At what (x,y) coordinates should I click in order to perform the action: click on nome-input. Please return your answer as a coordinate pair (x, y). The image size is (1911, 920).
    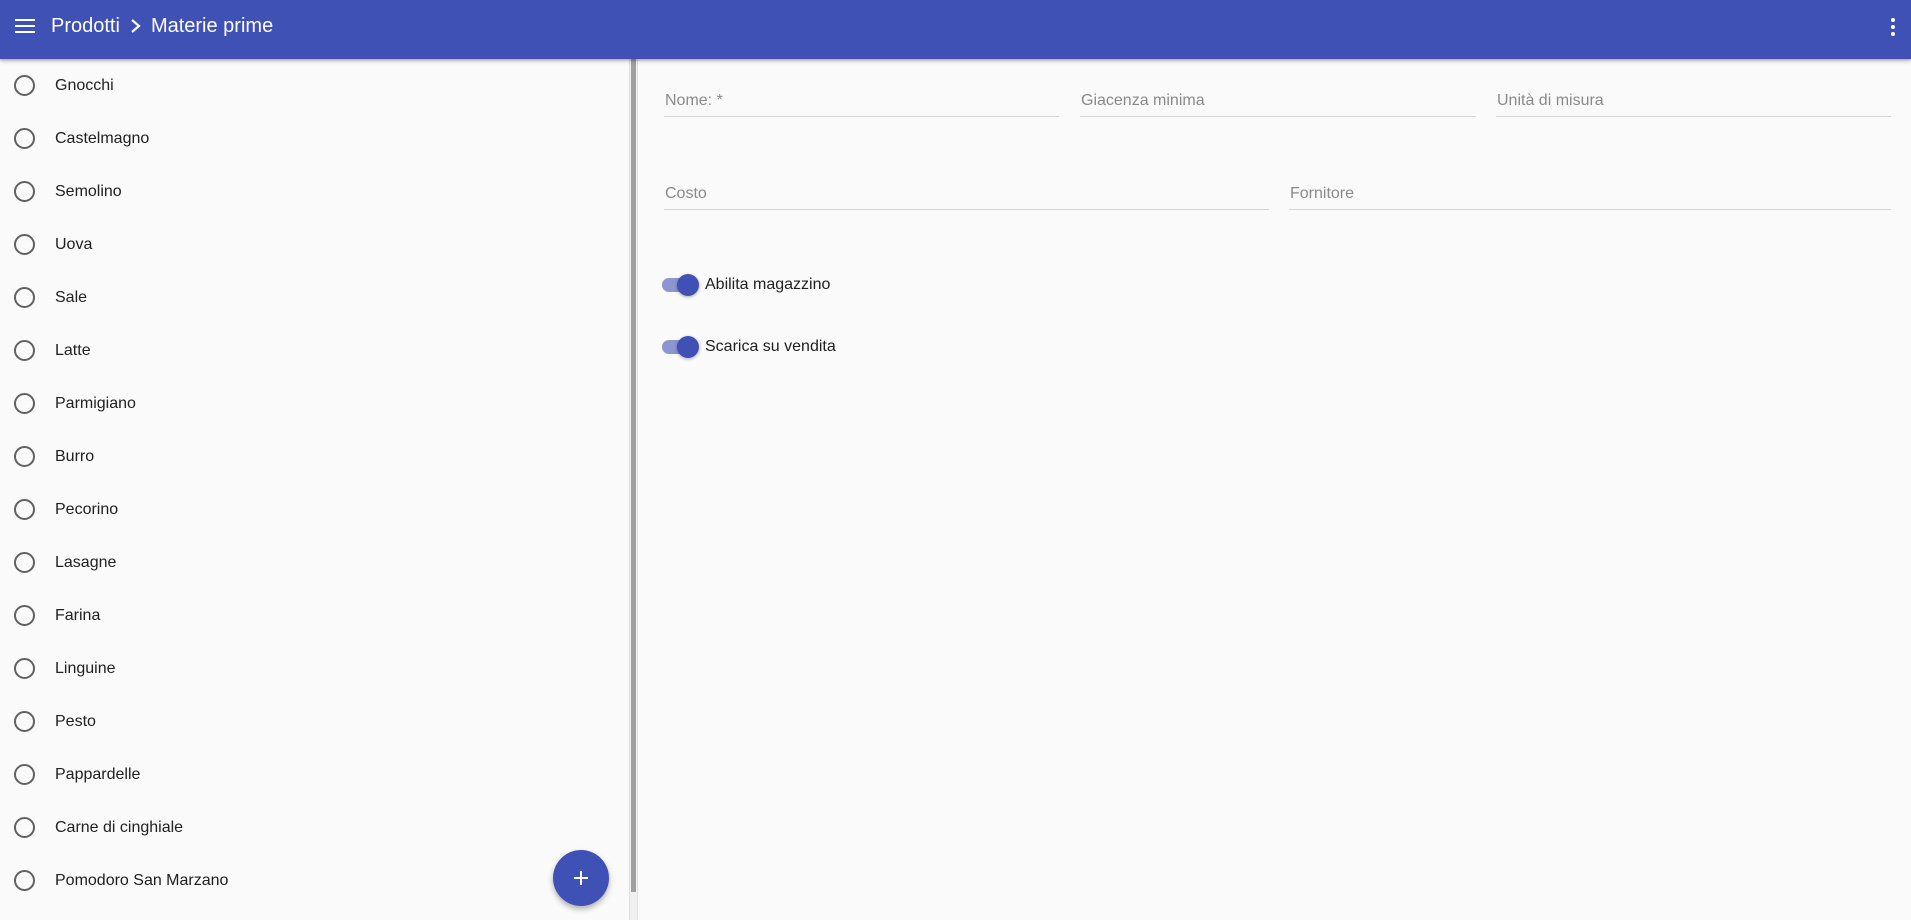
    Looking at the image, I should click on (861, 101).